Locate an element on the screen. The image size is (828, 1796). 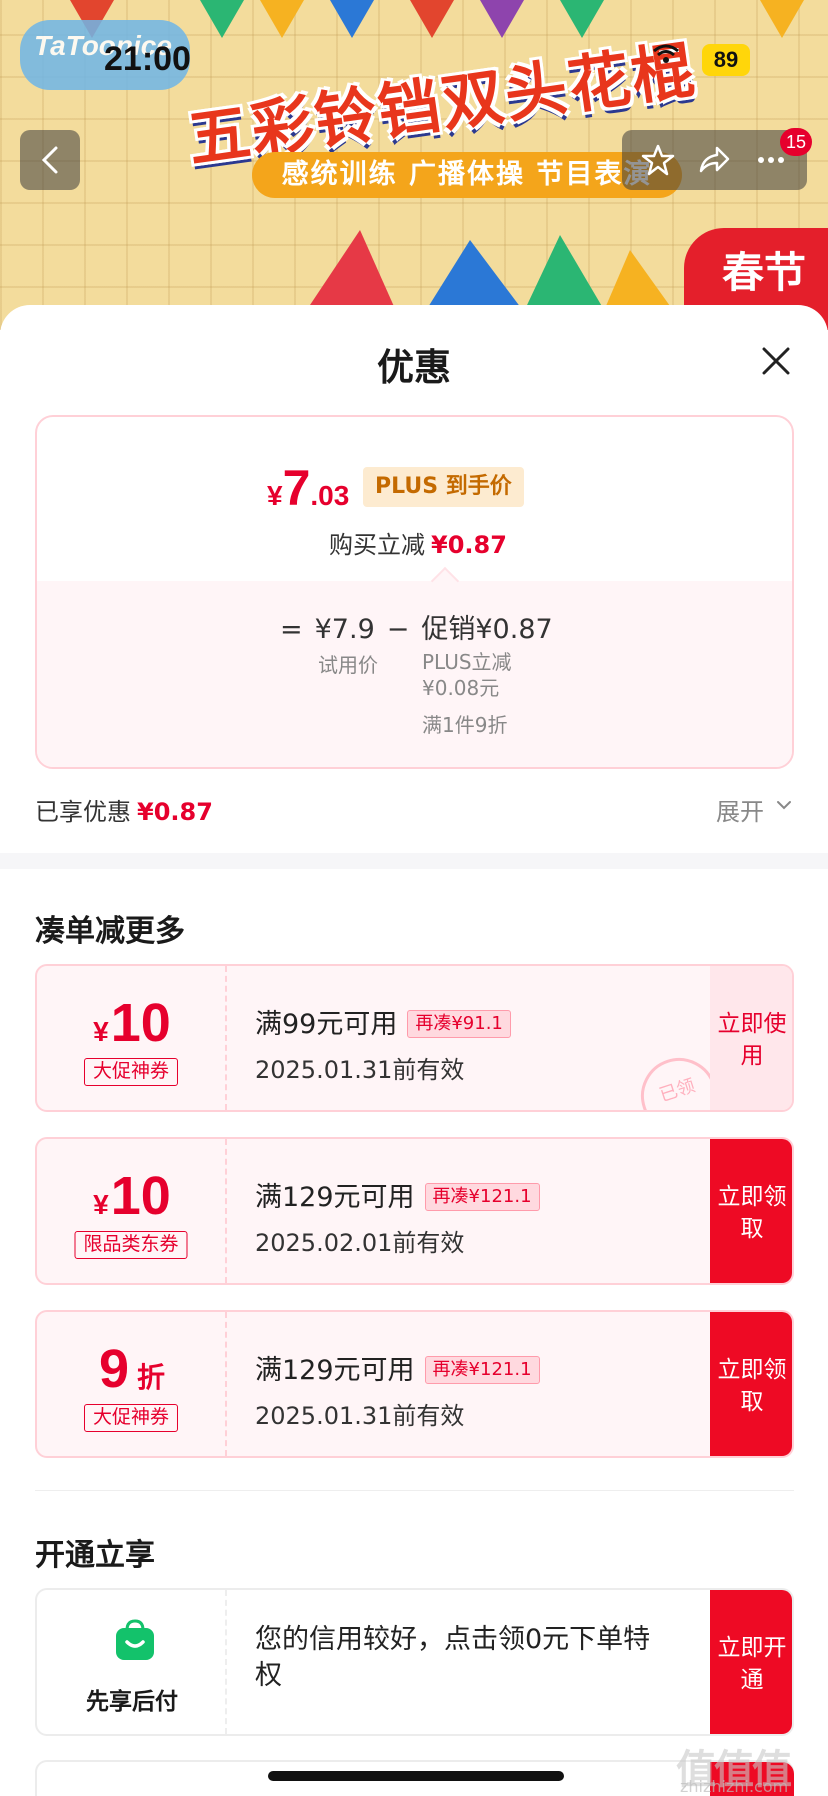
use-coupon-button: 立即使用 is located at coordinates (751, 1038).